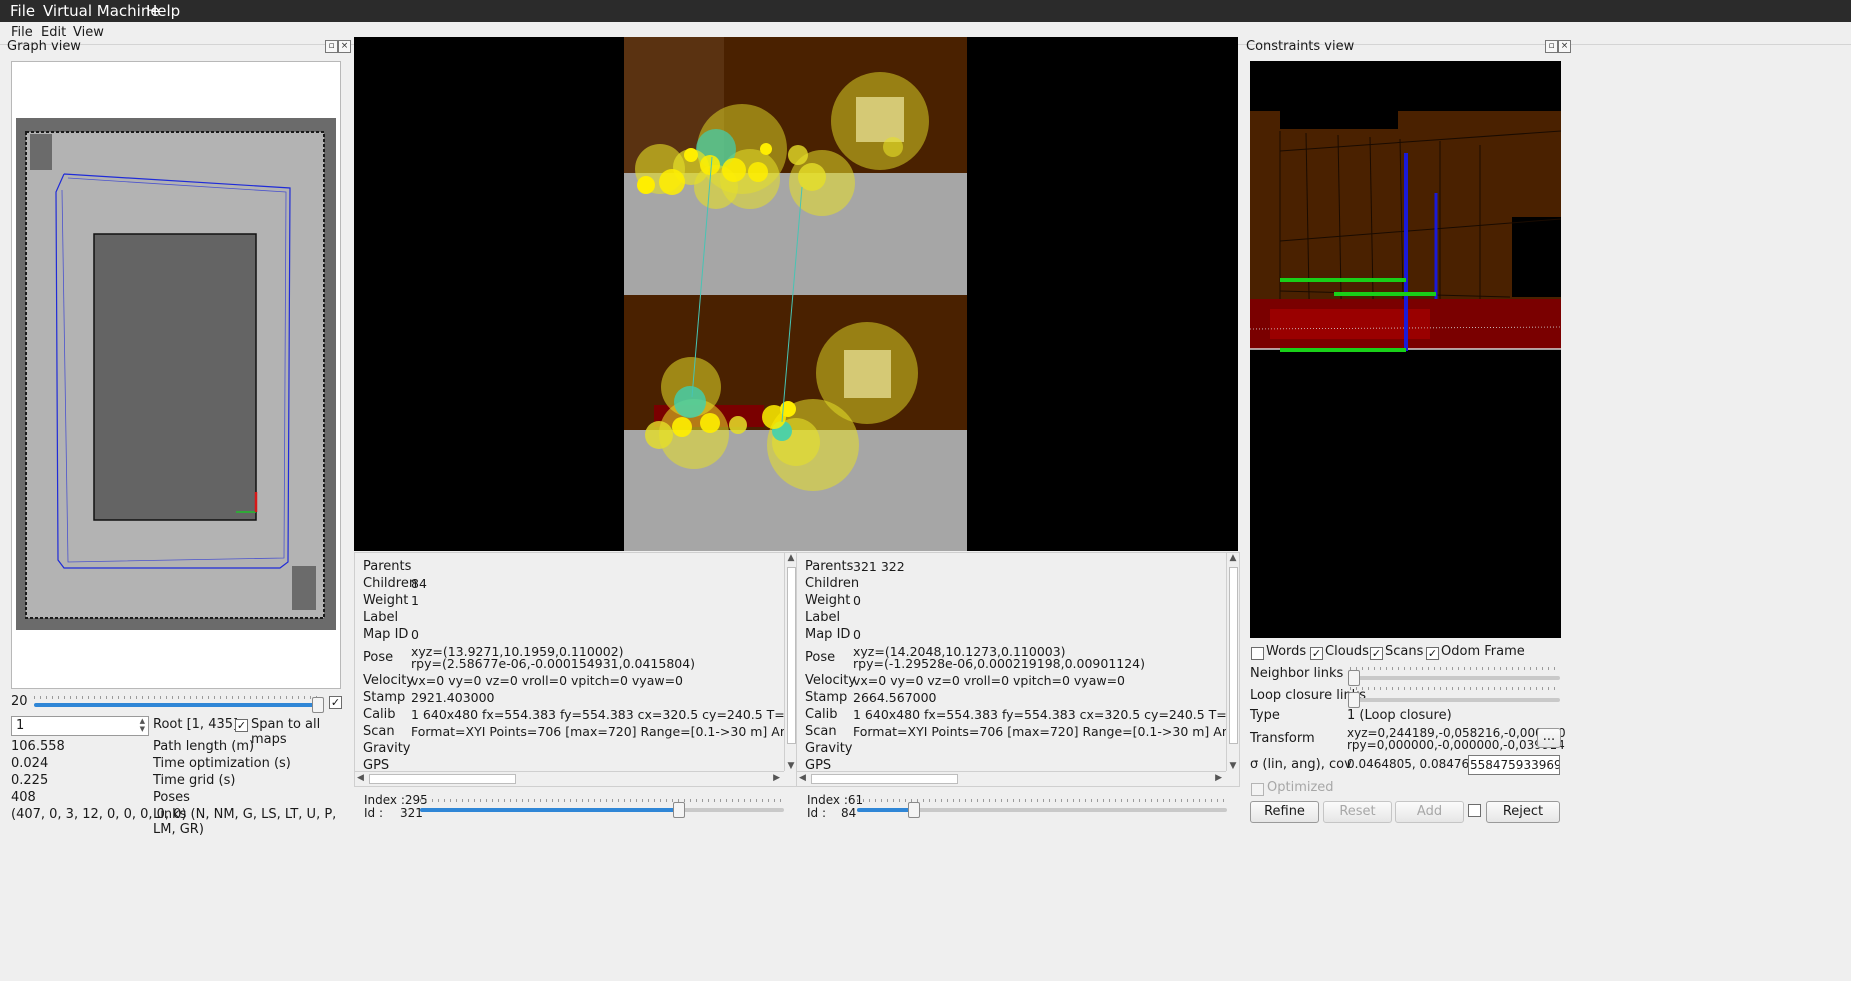 This screenshot has height=981, width=1851. I want to click on neighbor-links-slider-handle, so click(1354, 678).